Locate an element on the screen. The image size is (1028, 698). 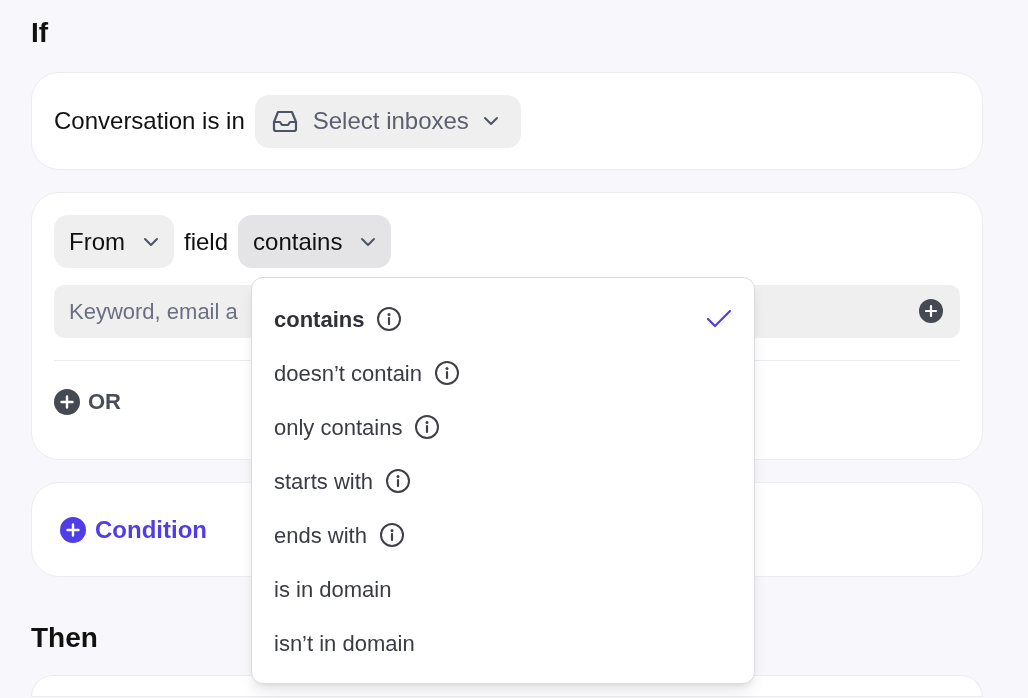
section-heading: If is located at coordinates (40, 33).